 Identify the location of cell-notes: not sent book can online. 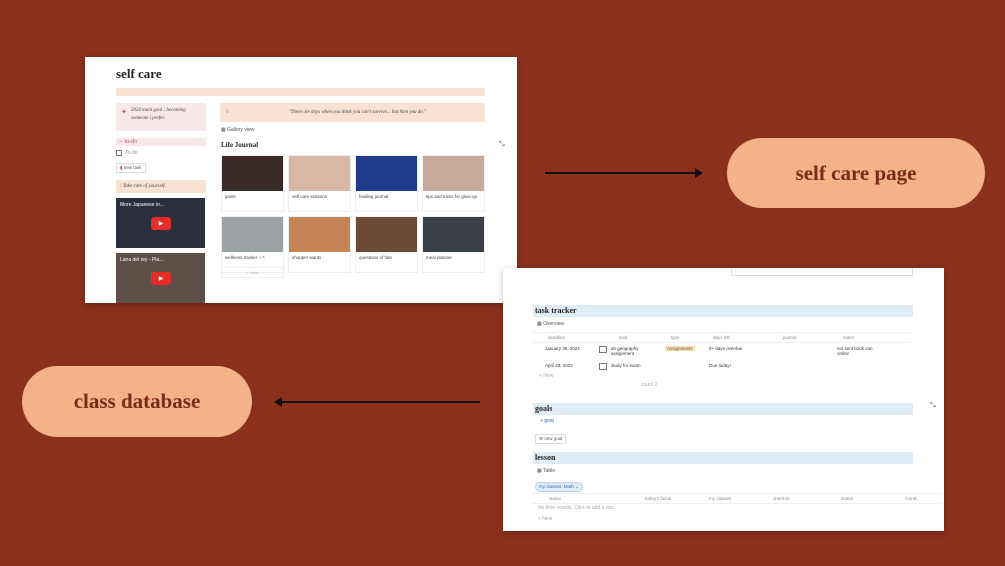
(855, 351).